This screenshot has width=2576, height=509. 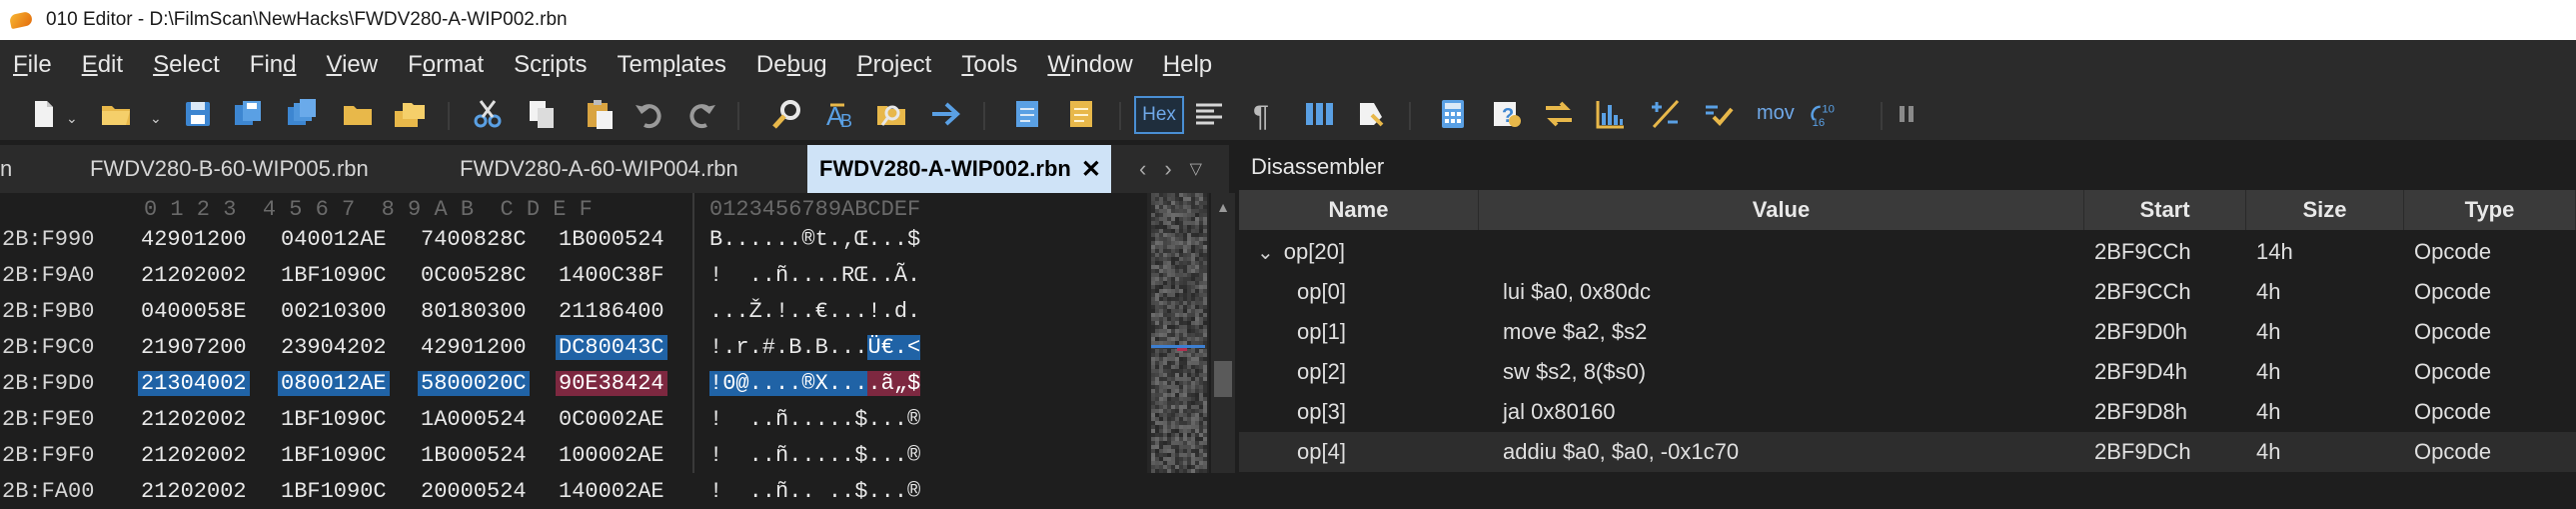 I want to click on chevron-down-icon: ▽, so click(x=1196, y=169).